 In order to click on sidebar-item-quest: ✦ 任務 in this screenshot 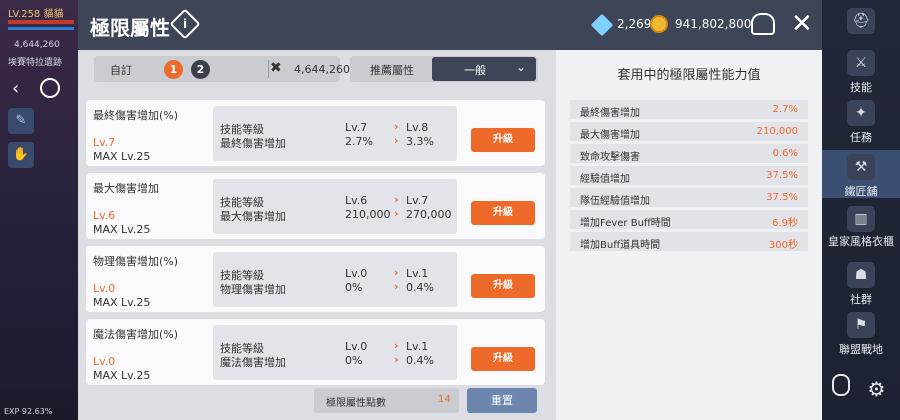, I will do `click(861, 122)`.